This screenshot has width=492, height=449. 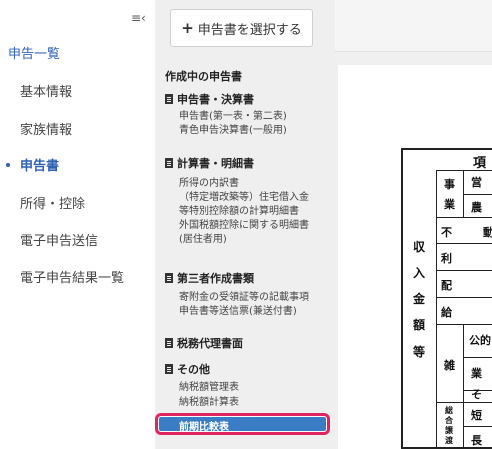 I want to click on side-label: 入, so click(x=419, y=273).